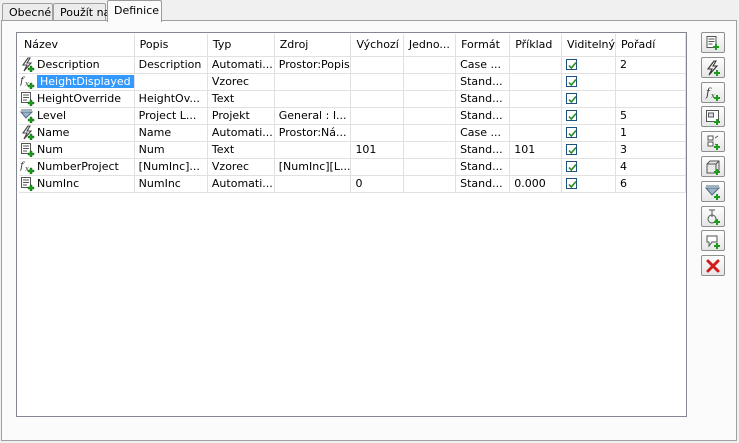 This screenshot has width=739, height=443. Describe the element at coordinates (650, 150) in the screenshot. I see `cell-poradi: 3` at that location.